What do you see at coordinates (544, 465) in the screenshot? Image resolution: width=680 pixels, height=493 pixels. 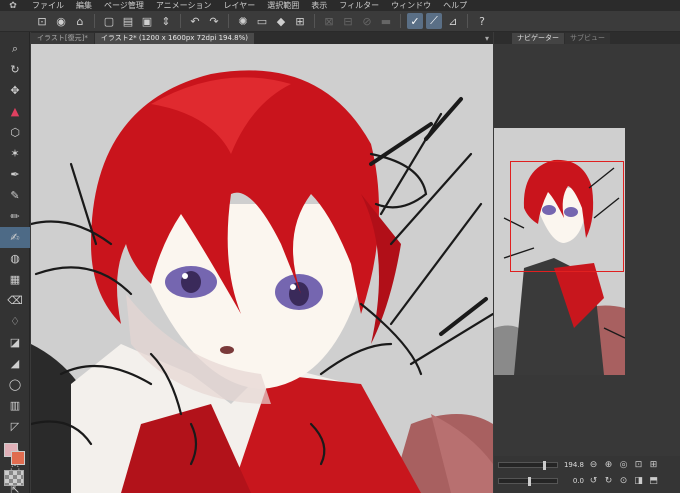 I see `zoom-slider-knob` at bounding box center [544, 465].